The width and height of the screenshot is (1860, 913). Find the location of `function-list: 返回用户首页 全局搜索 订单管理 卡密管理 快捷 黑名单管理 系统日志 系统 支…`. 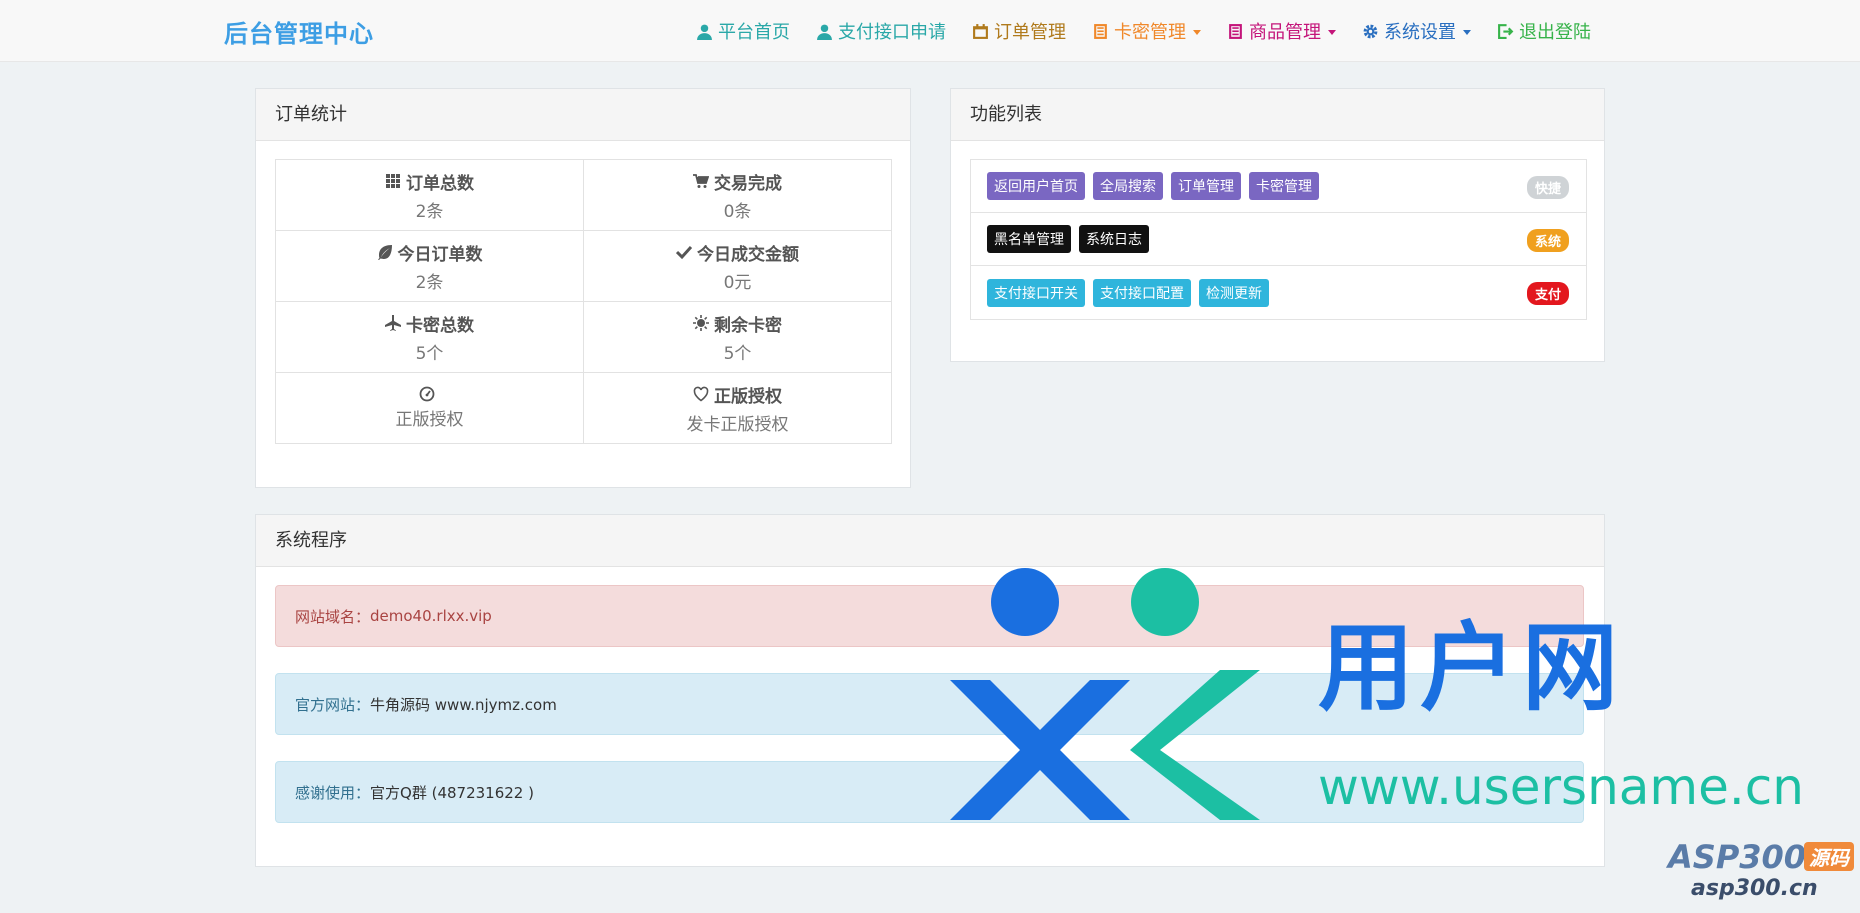

function-list: 返回用户首页 全局搜索 订单管理 卡密管理 快捷 黑名单管理 系统日志 系统 支… is located at coordinates (1278, 239).